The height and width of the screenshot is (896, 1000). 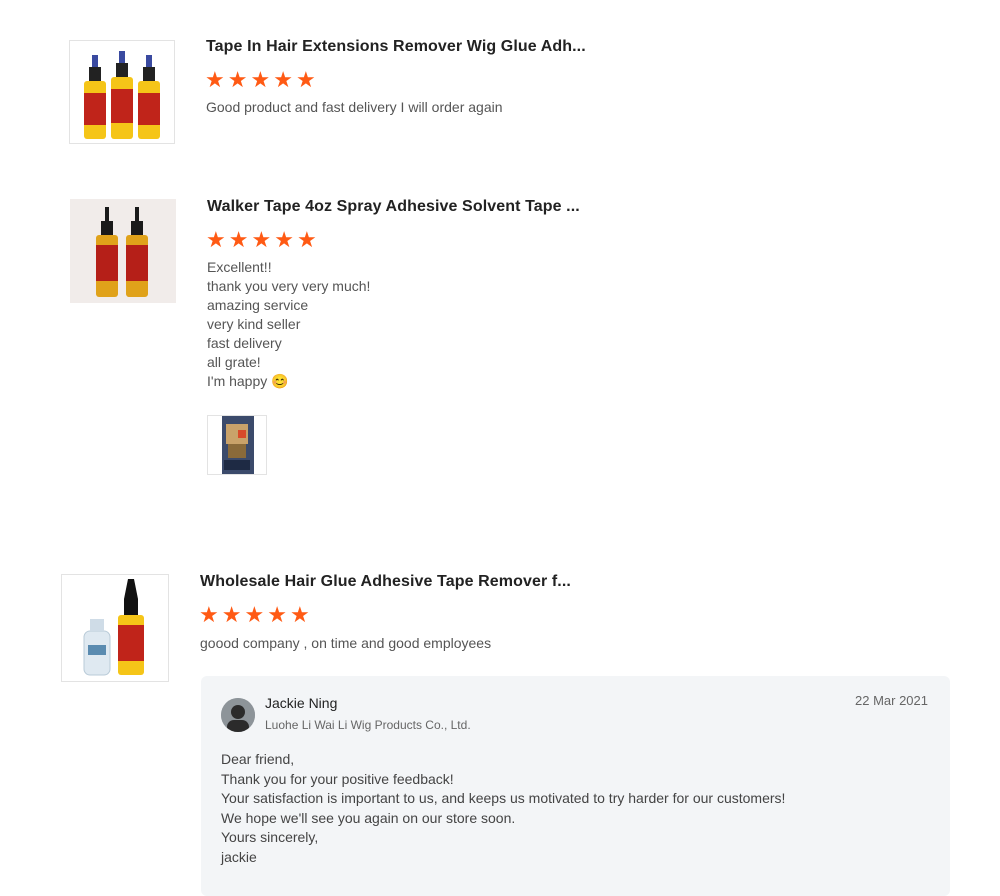 I want to click on person-icon, so click(x=238, y=715).